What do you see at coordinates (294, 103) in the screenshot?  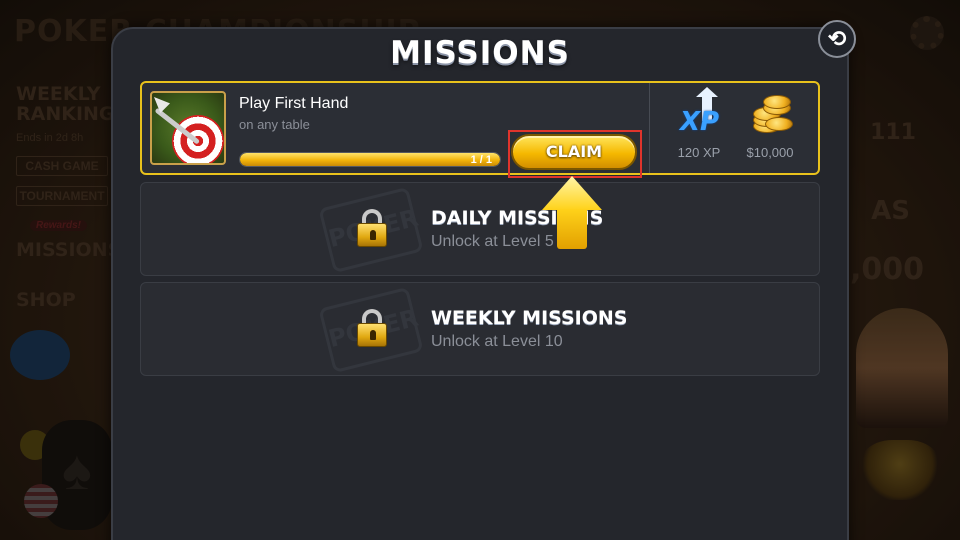 I see `mission-name: Play First Hand` at bounding box center [294, 103].